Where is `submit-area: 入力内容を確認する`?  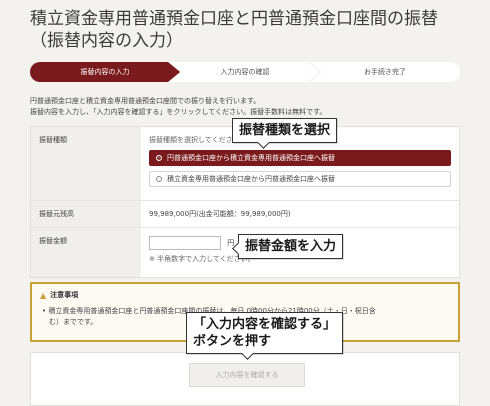 submit-area: 入力内容を確認する is located at coordinates (245, 379).